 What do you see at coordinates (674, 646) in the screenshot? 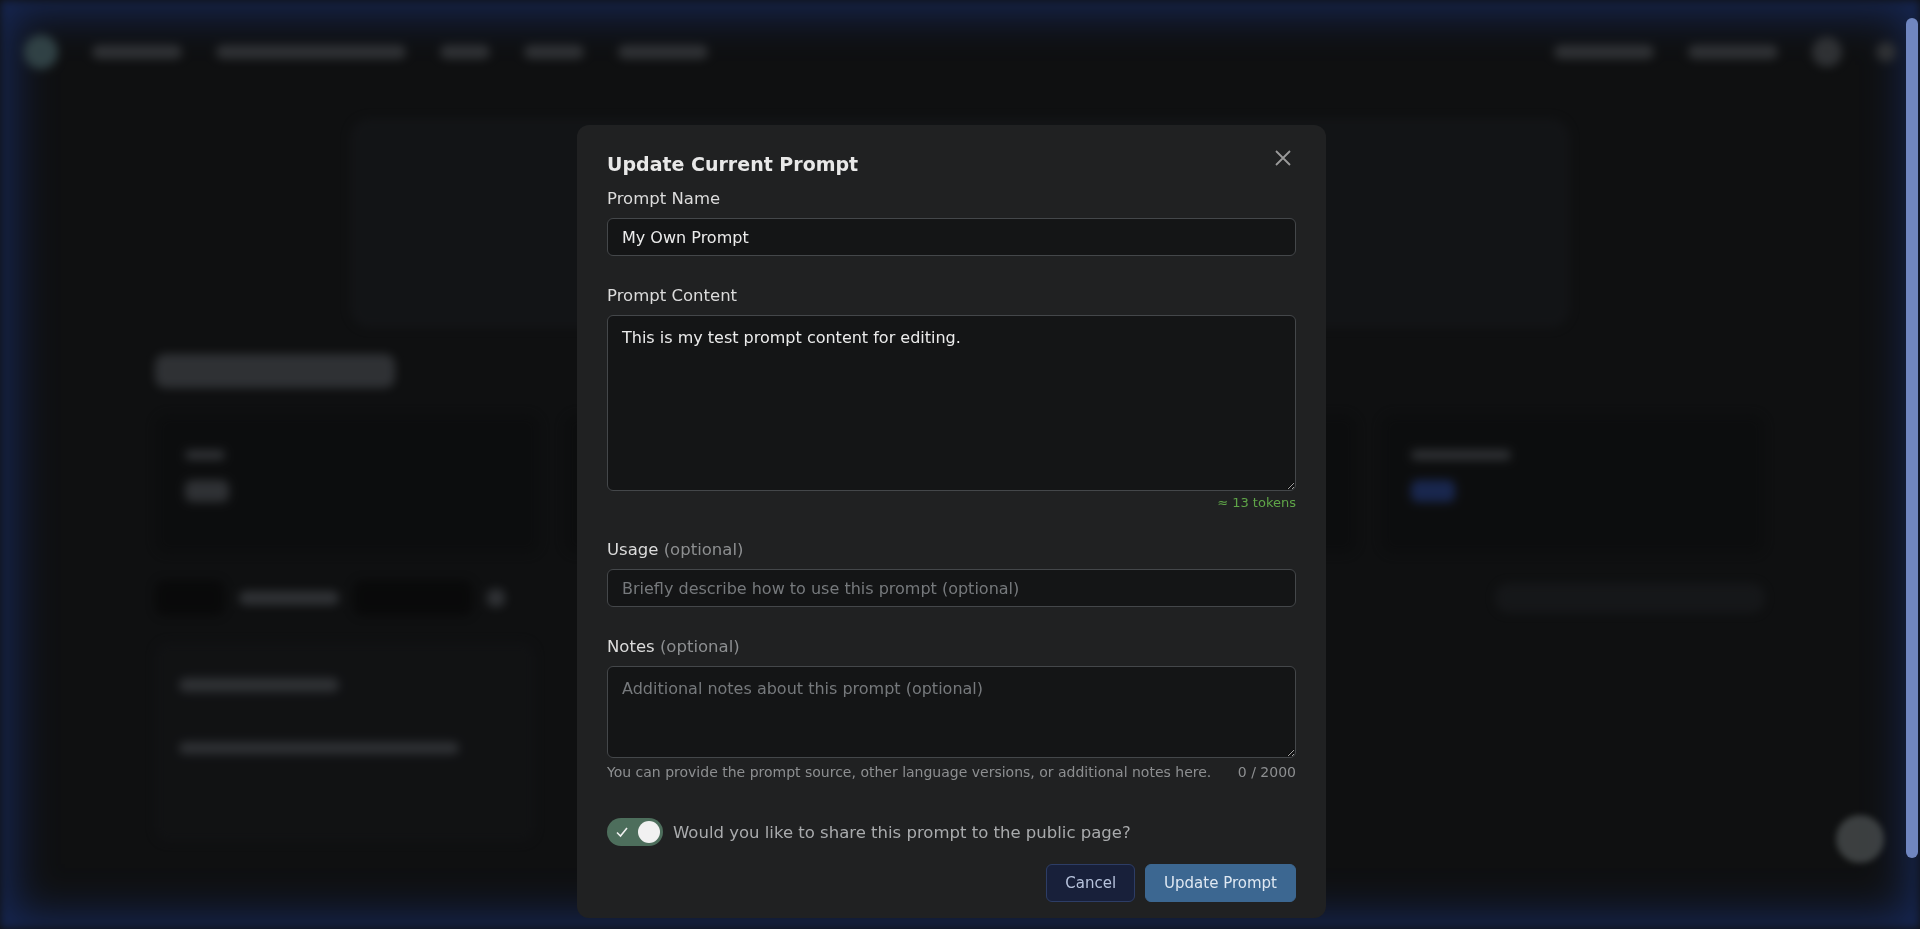
I see `field-label: Notes (optional)` at bounding box center [674, 646].